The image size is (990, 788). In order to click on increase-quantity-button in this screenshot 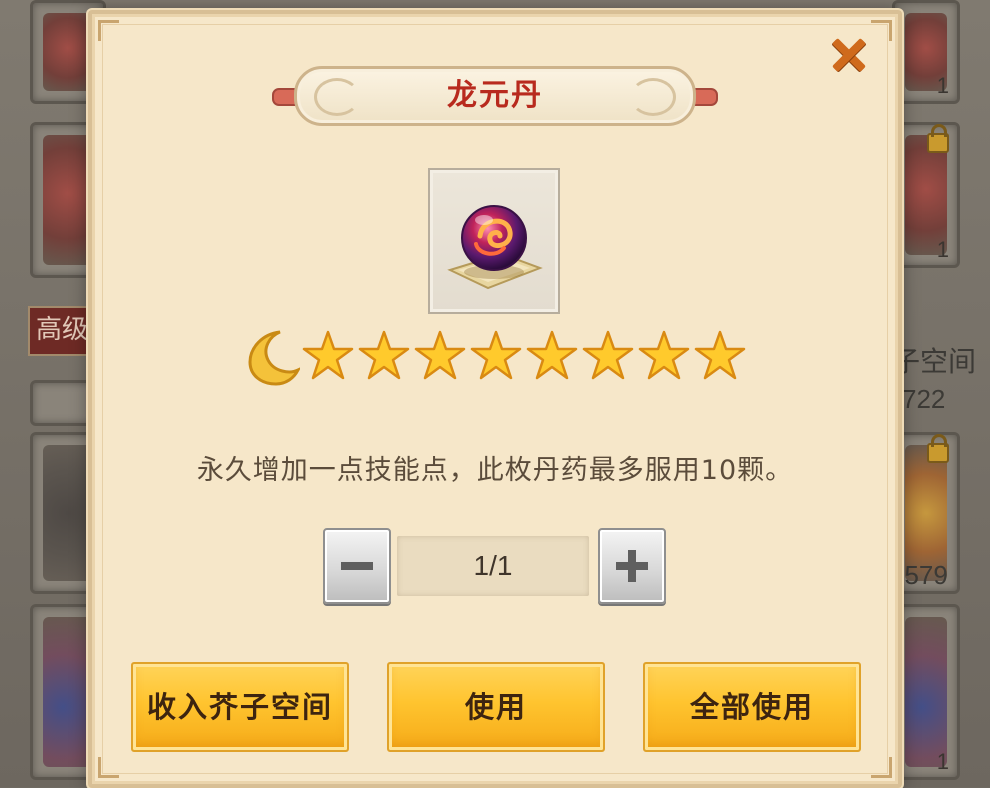, I will do `click(632, 566)`.